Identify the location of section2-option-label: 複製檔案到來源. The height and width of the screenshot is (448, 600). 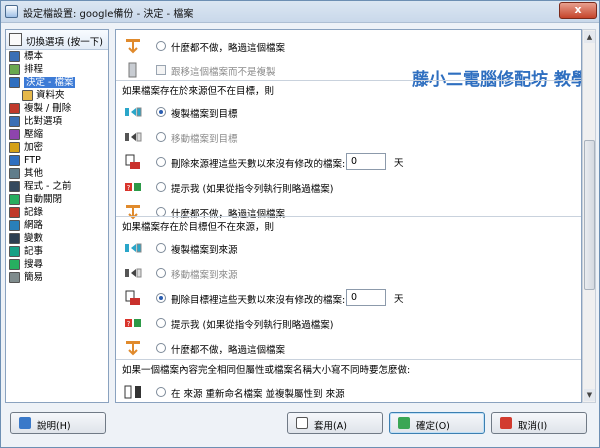
(204, 250).